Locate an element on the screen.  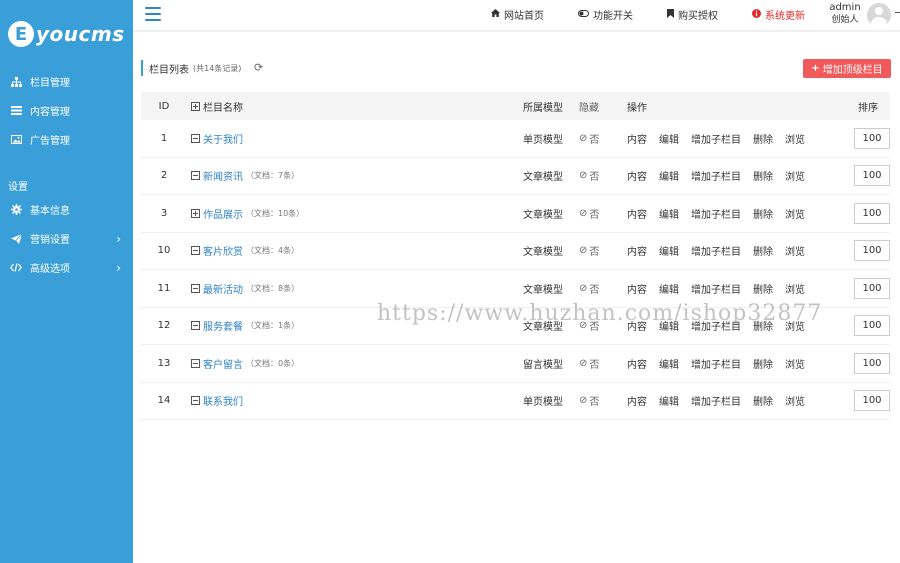
row-name: 关于我们 is located at coordinates (223, 138).